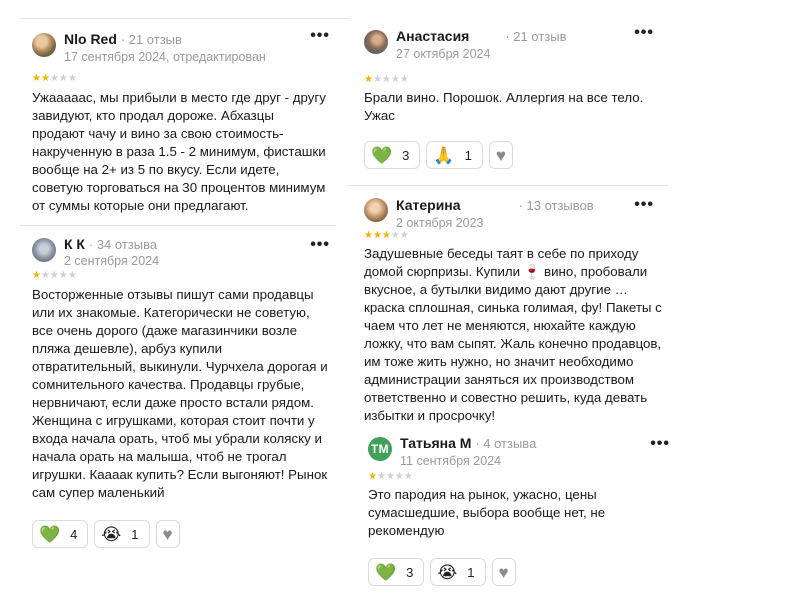 This screenshot has width=800, height=600. Describe the element at coordinates (519, 155) in the screenshot. I see `reaction-bar: 💚 3 🙏 1 ♥` at that location.